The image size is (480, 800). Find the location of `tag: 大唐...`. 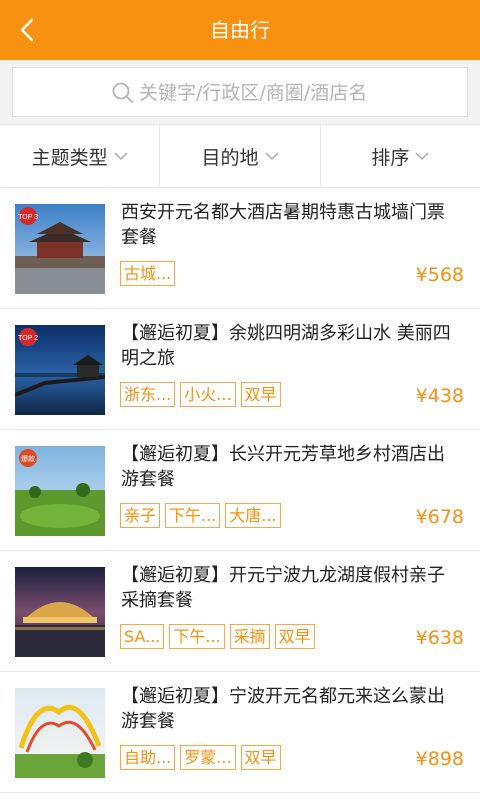

tag: 大唐... is located at coordinates (253, 515).